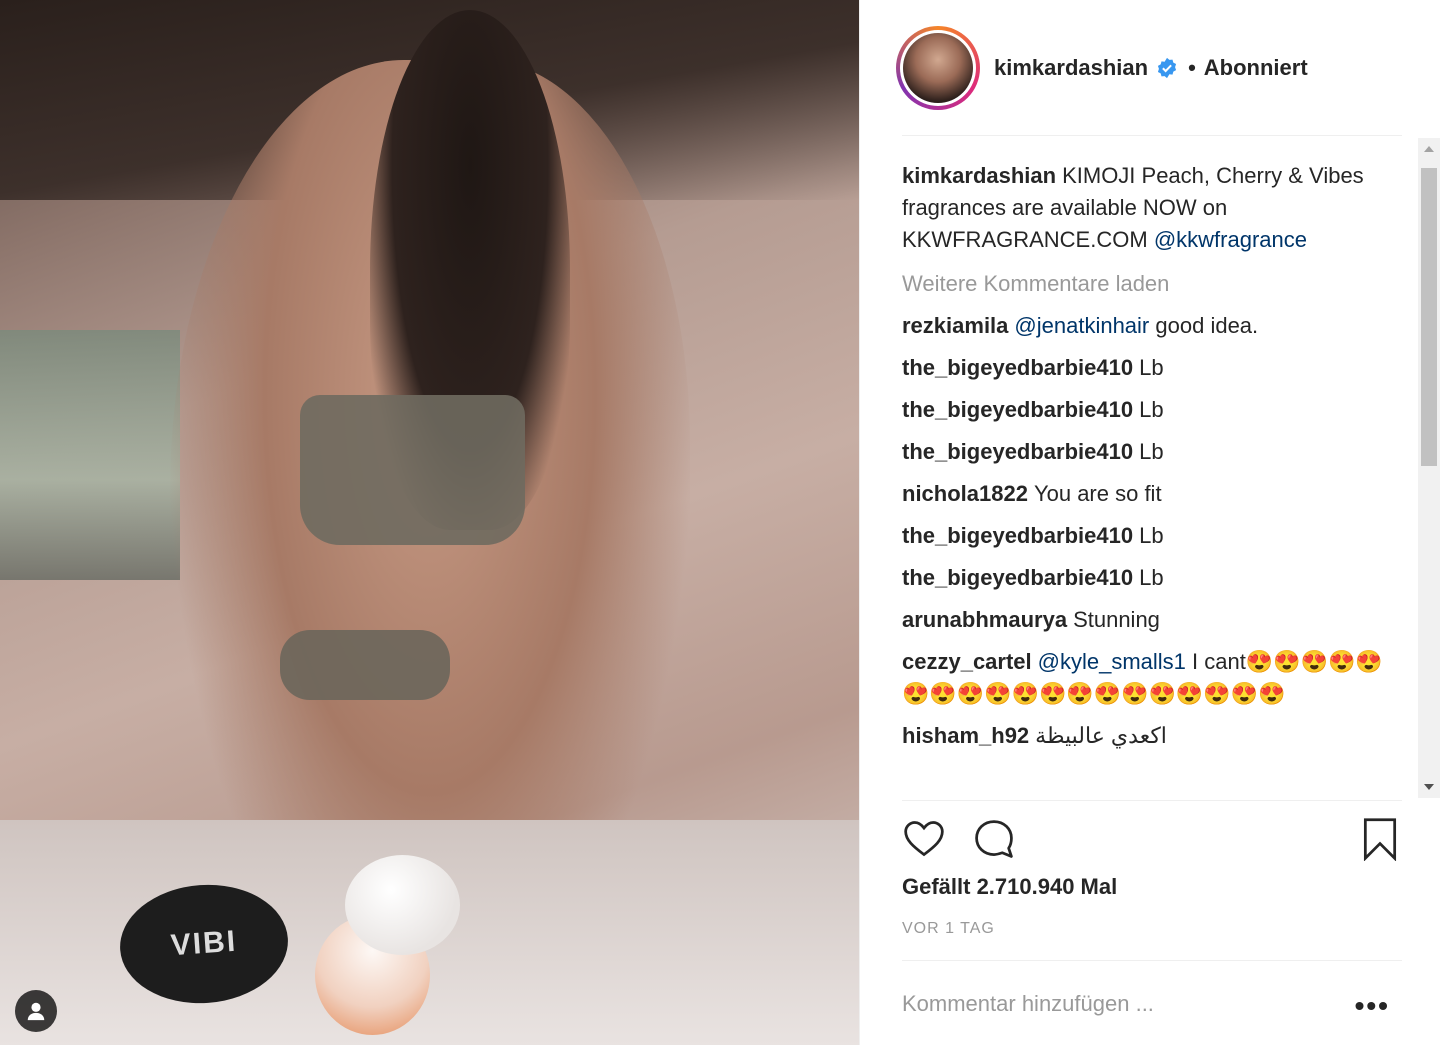 This screenshot has height=1045, width=1440. Describe the element at coordinates (965, 493) in the screenshot. I see `comment-username: nichola1822` at that location.